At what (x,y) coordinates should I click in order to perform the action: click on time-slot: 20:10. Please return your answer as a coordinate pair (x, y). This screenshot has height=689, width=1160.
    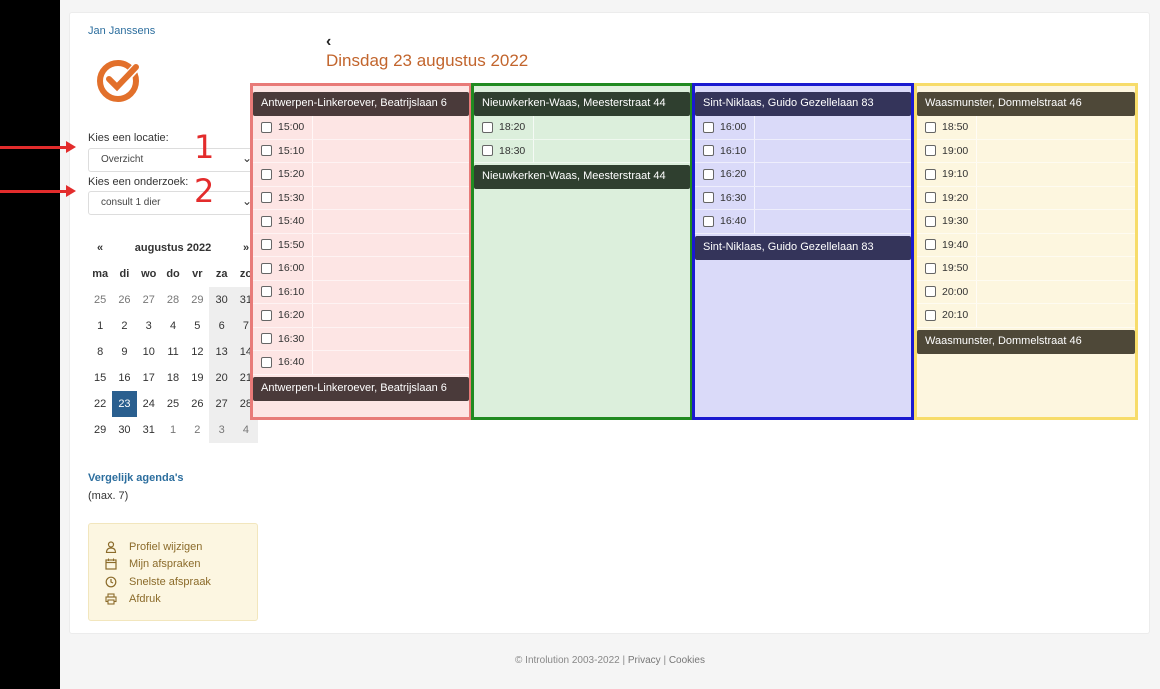
    Looking at the image, I should click on (1026, 316).